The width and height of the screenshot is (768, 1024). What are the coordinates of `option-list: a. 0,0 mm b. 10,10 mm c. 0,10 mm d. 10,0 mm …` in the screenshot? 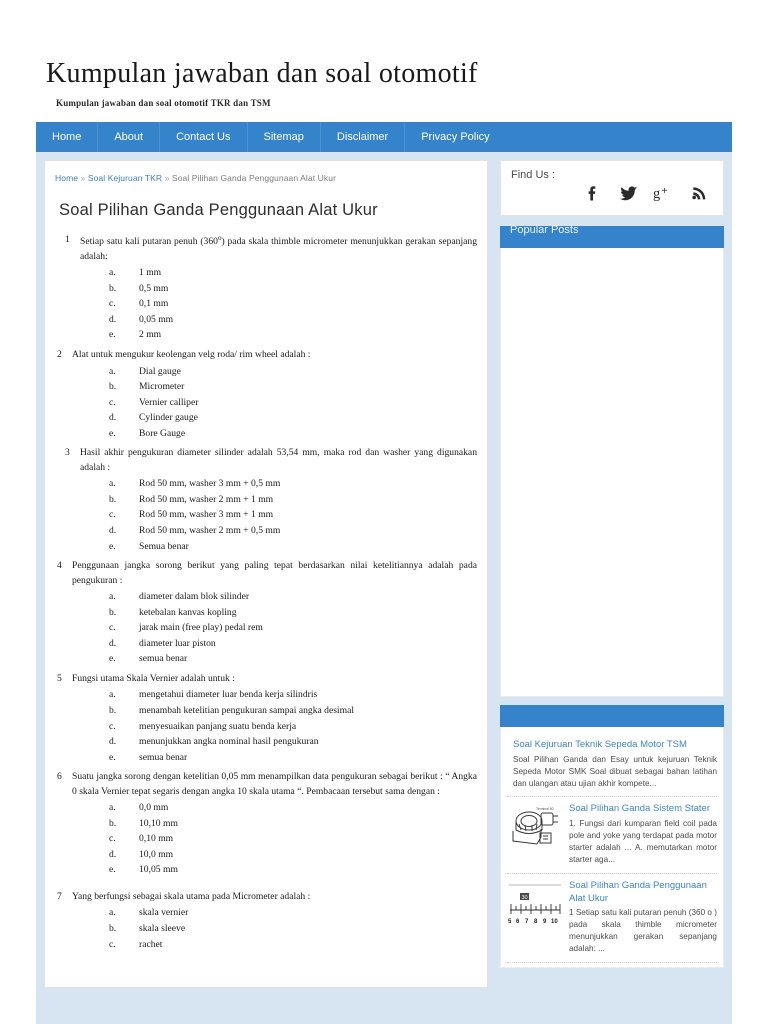 It's located at (267, 839).